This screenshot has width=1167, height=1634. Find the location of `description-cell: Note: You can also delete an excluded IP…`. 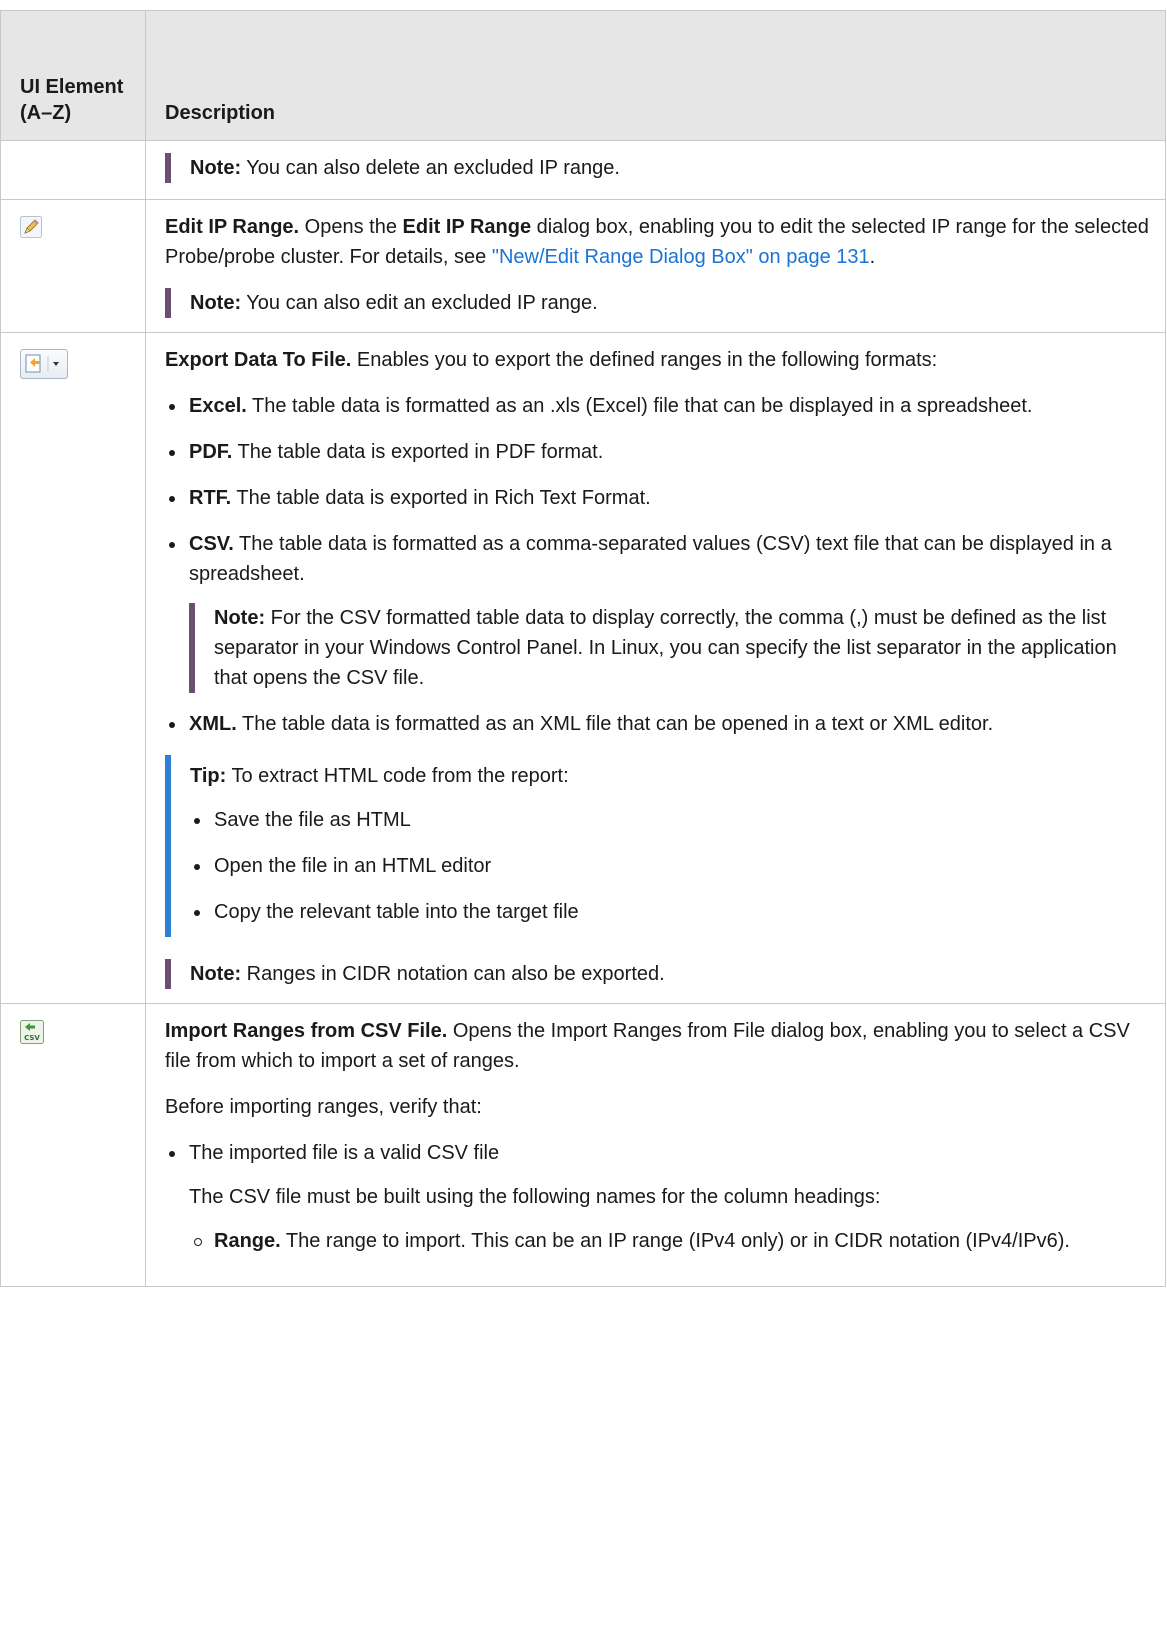

description-cell: Note: You can also delete an excluded IP… is located at coordinates (655, 170).